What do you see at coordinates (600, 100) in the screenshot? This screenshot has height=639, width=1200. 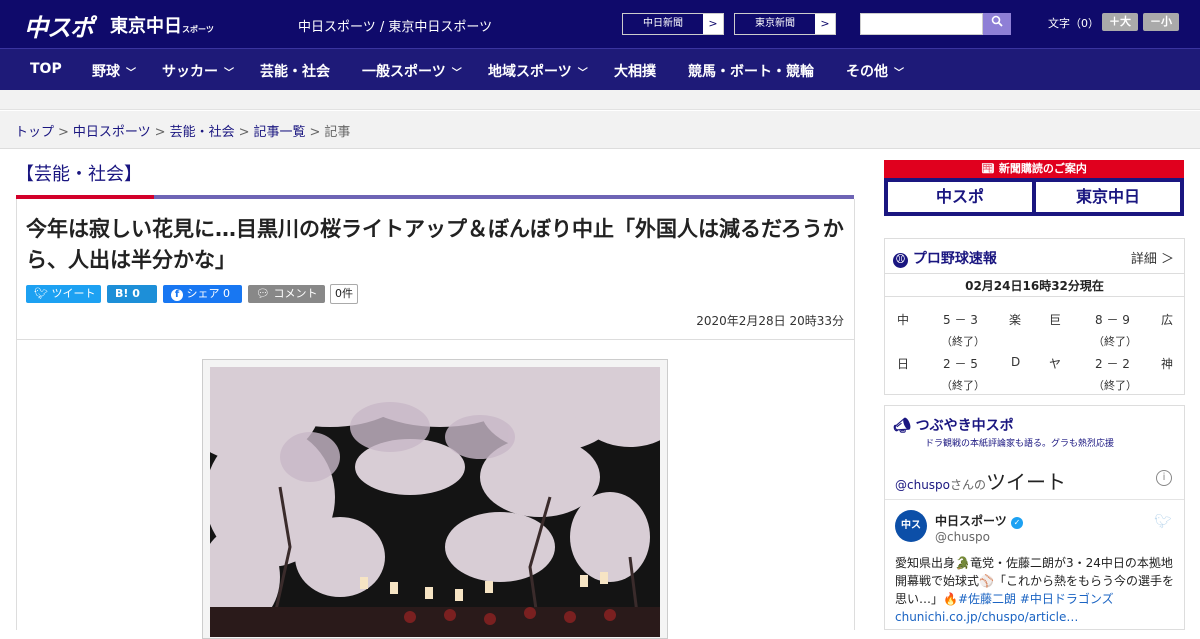 I see `header-spacer` at bounding box center [600, 100].